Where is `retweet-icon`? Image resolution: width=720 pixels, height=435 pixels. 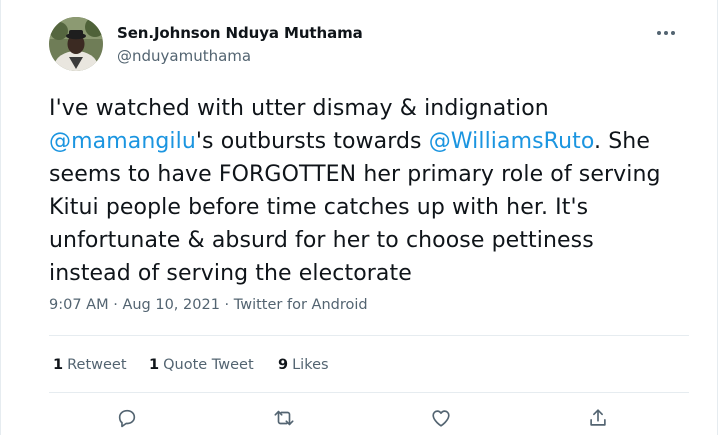 retweet-icon is located at coordinates (284, 418).